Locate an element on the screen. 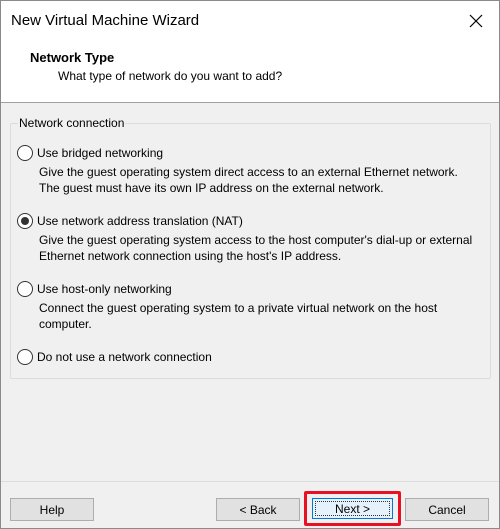  radio-bridged-row: Use bridged networking is located at coordinates (248, 153).